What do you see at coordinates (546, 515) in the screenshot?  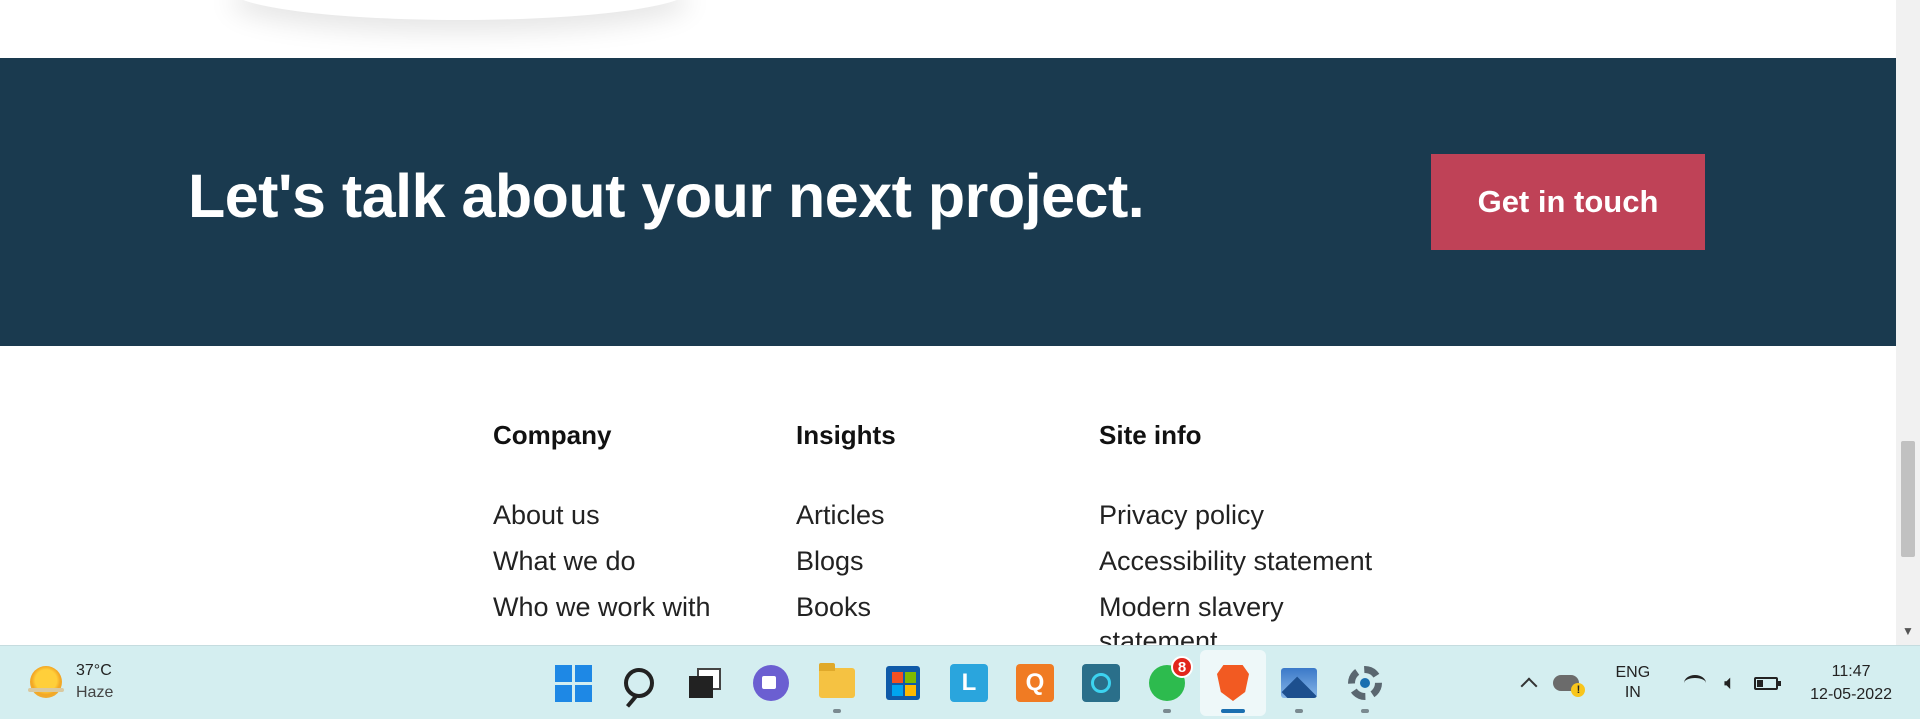 I see `footer-link-about-us: About us` at bounding box center [546, 515].